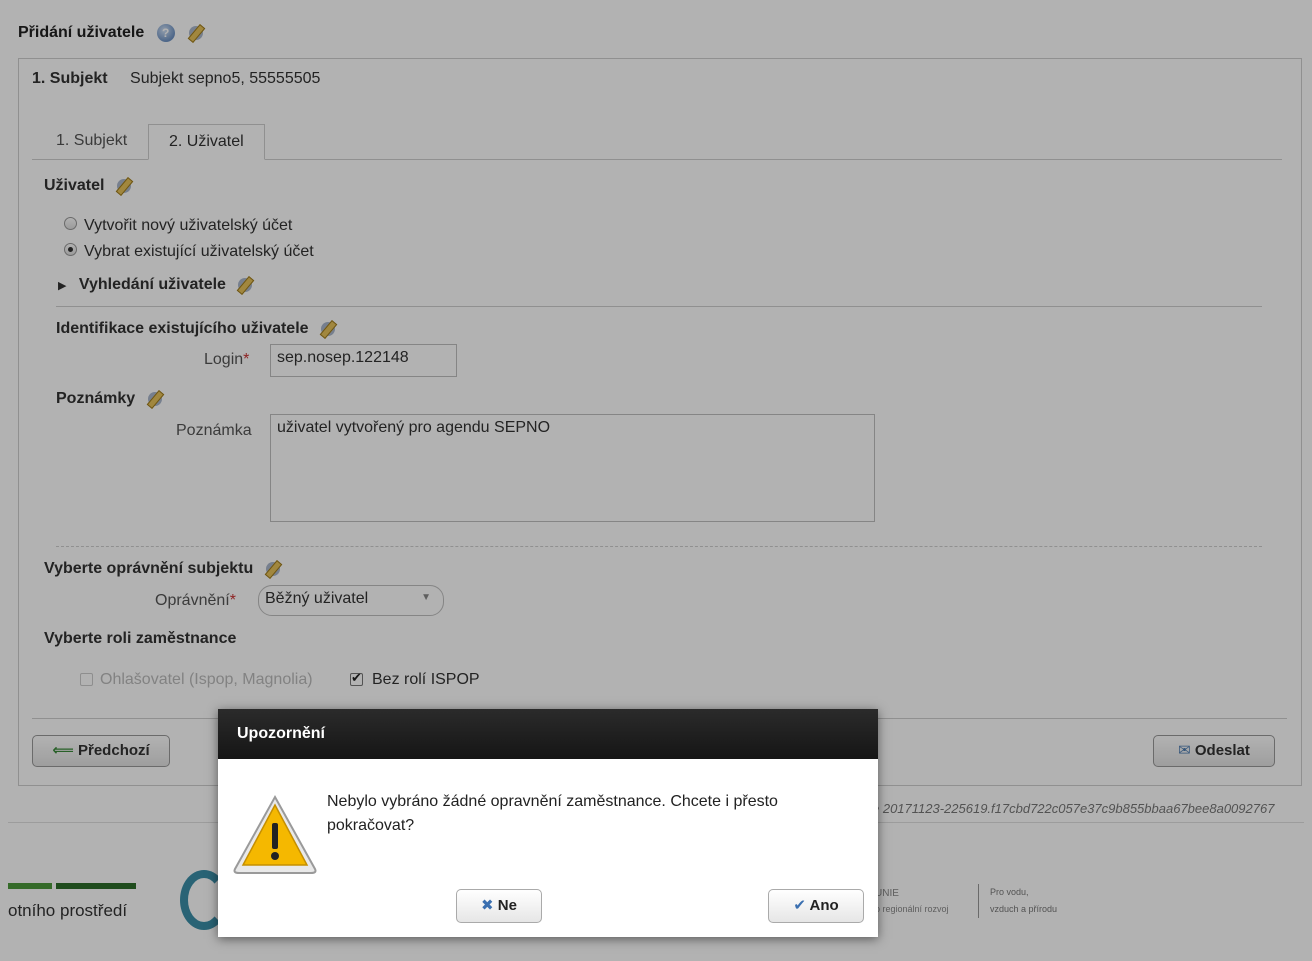 The width and height of the screenshot is (1312, 961). Describe the element at coordinates (548, 734) in the screenshot. I see `dialog-header: Upozornění` at that location.